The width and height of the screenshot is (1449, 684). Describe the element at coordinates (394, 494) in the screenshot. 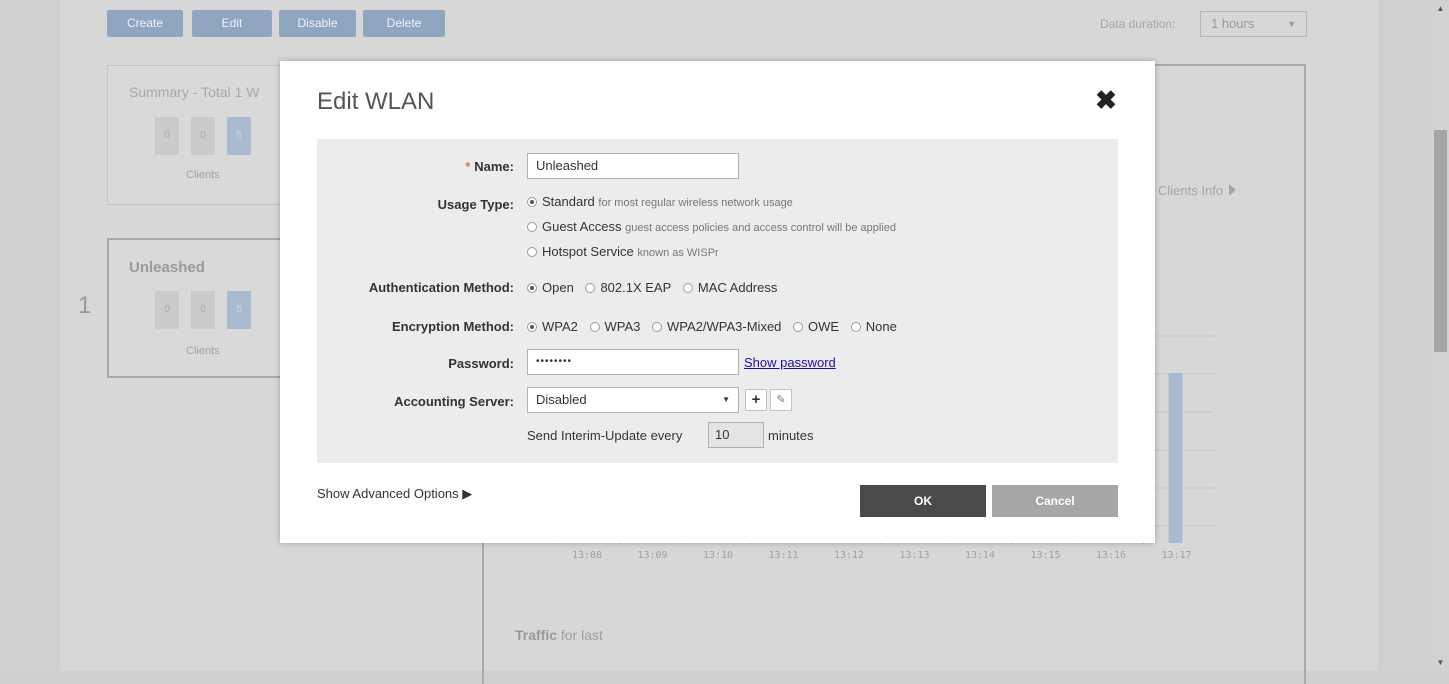

I see `show-advanced-options-link: Show Advanced Options ▶` at that location.